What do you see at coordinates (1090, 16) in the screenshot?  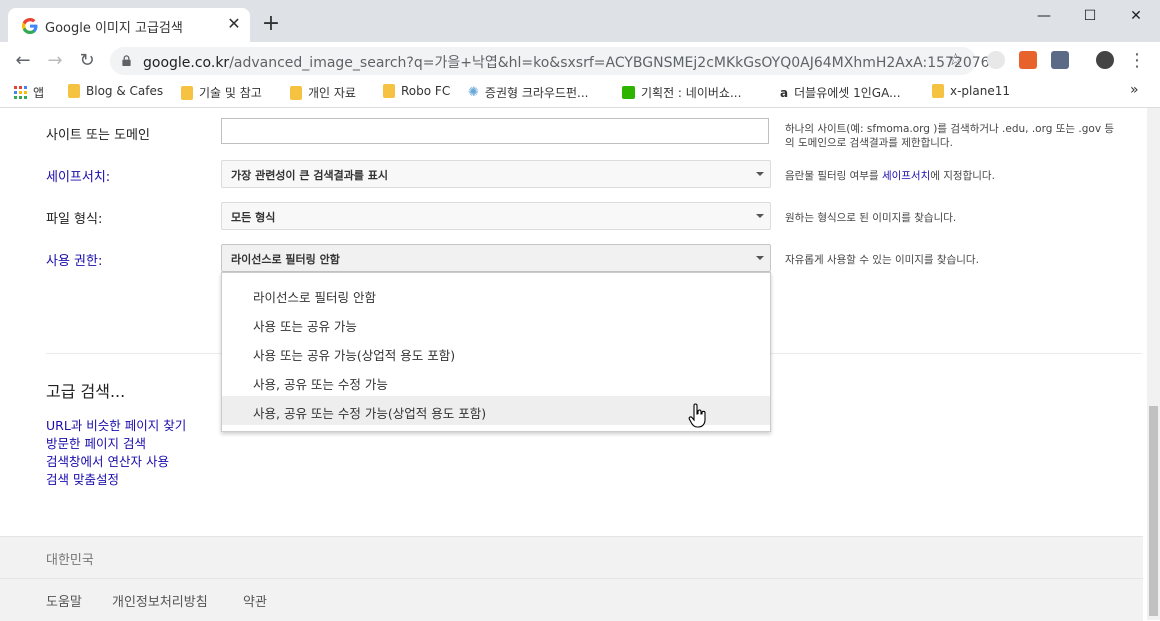 I see `maximize-icon: ☐` at bounding box center [1090, 16].